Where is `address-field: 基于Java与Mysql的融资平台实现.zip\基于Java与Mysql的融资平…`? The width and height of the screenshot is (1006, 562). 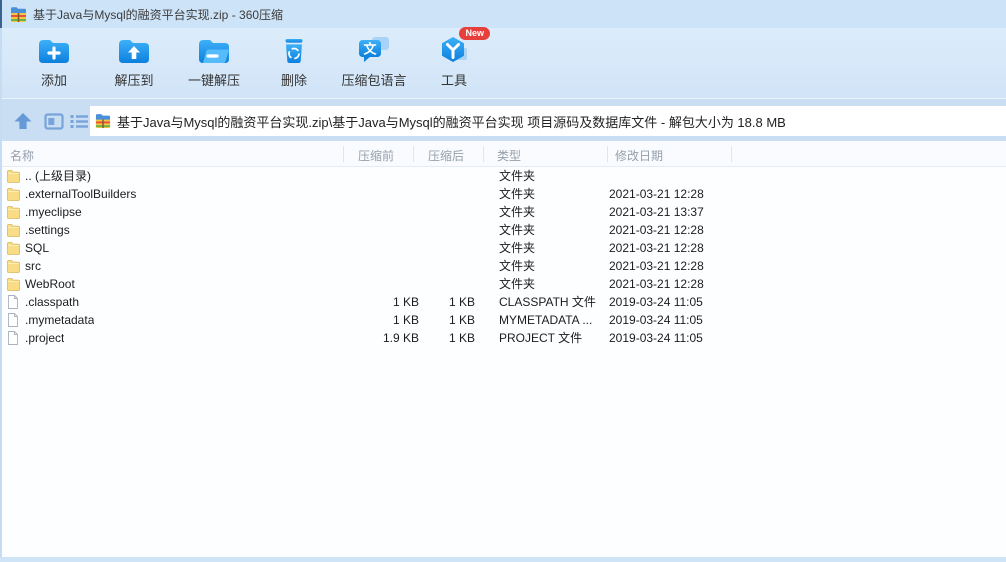
address-field: 基于Java与Mysql的融资平台实现.zip\基于Java与Mysql的融资平… is located at coordinates (548, 121).